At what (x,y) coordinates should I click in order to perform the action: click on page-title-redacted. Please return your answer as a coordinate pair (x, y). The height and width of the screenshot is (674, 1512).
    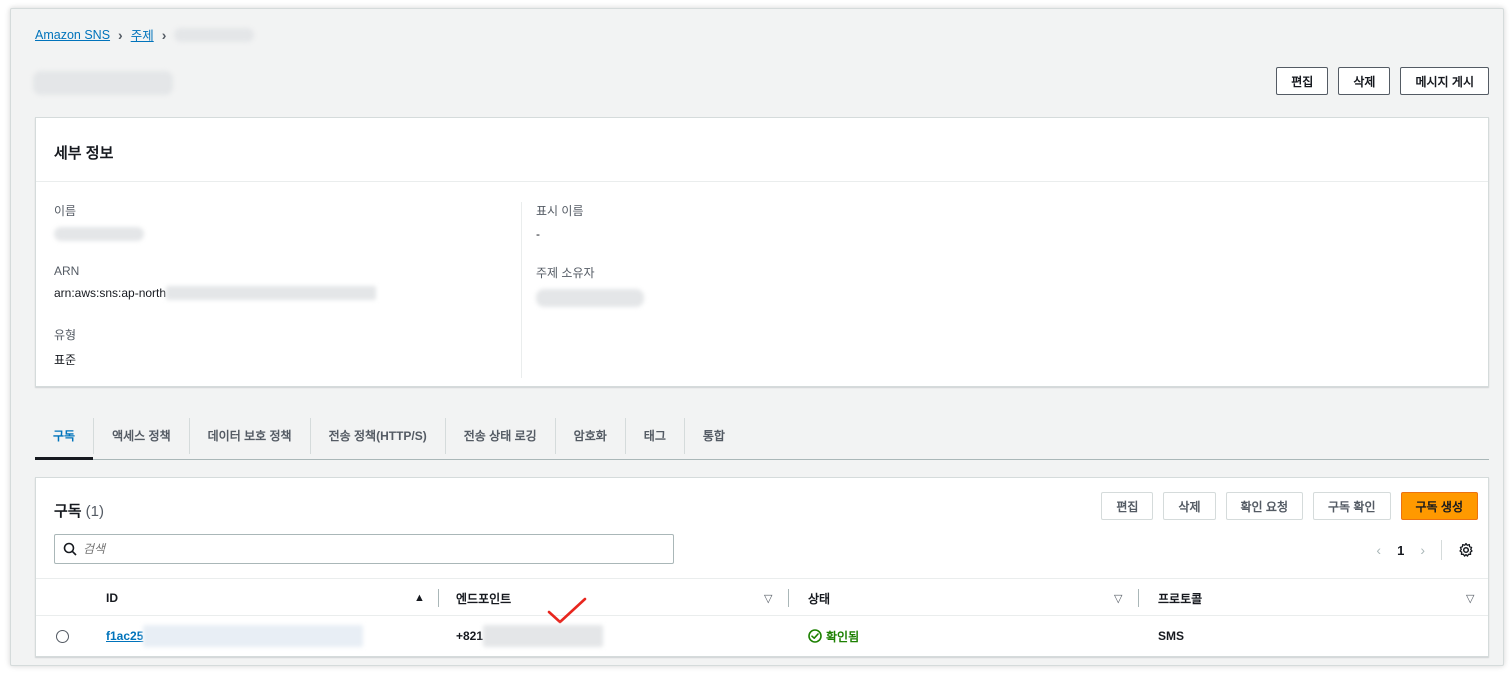
    Looking at the image, I should click on (103, 84).